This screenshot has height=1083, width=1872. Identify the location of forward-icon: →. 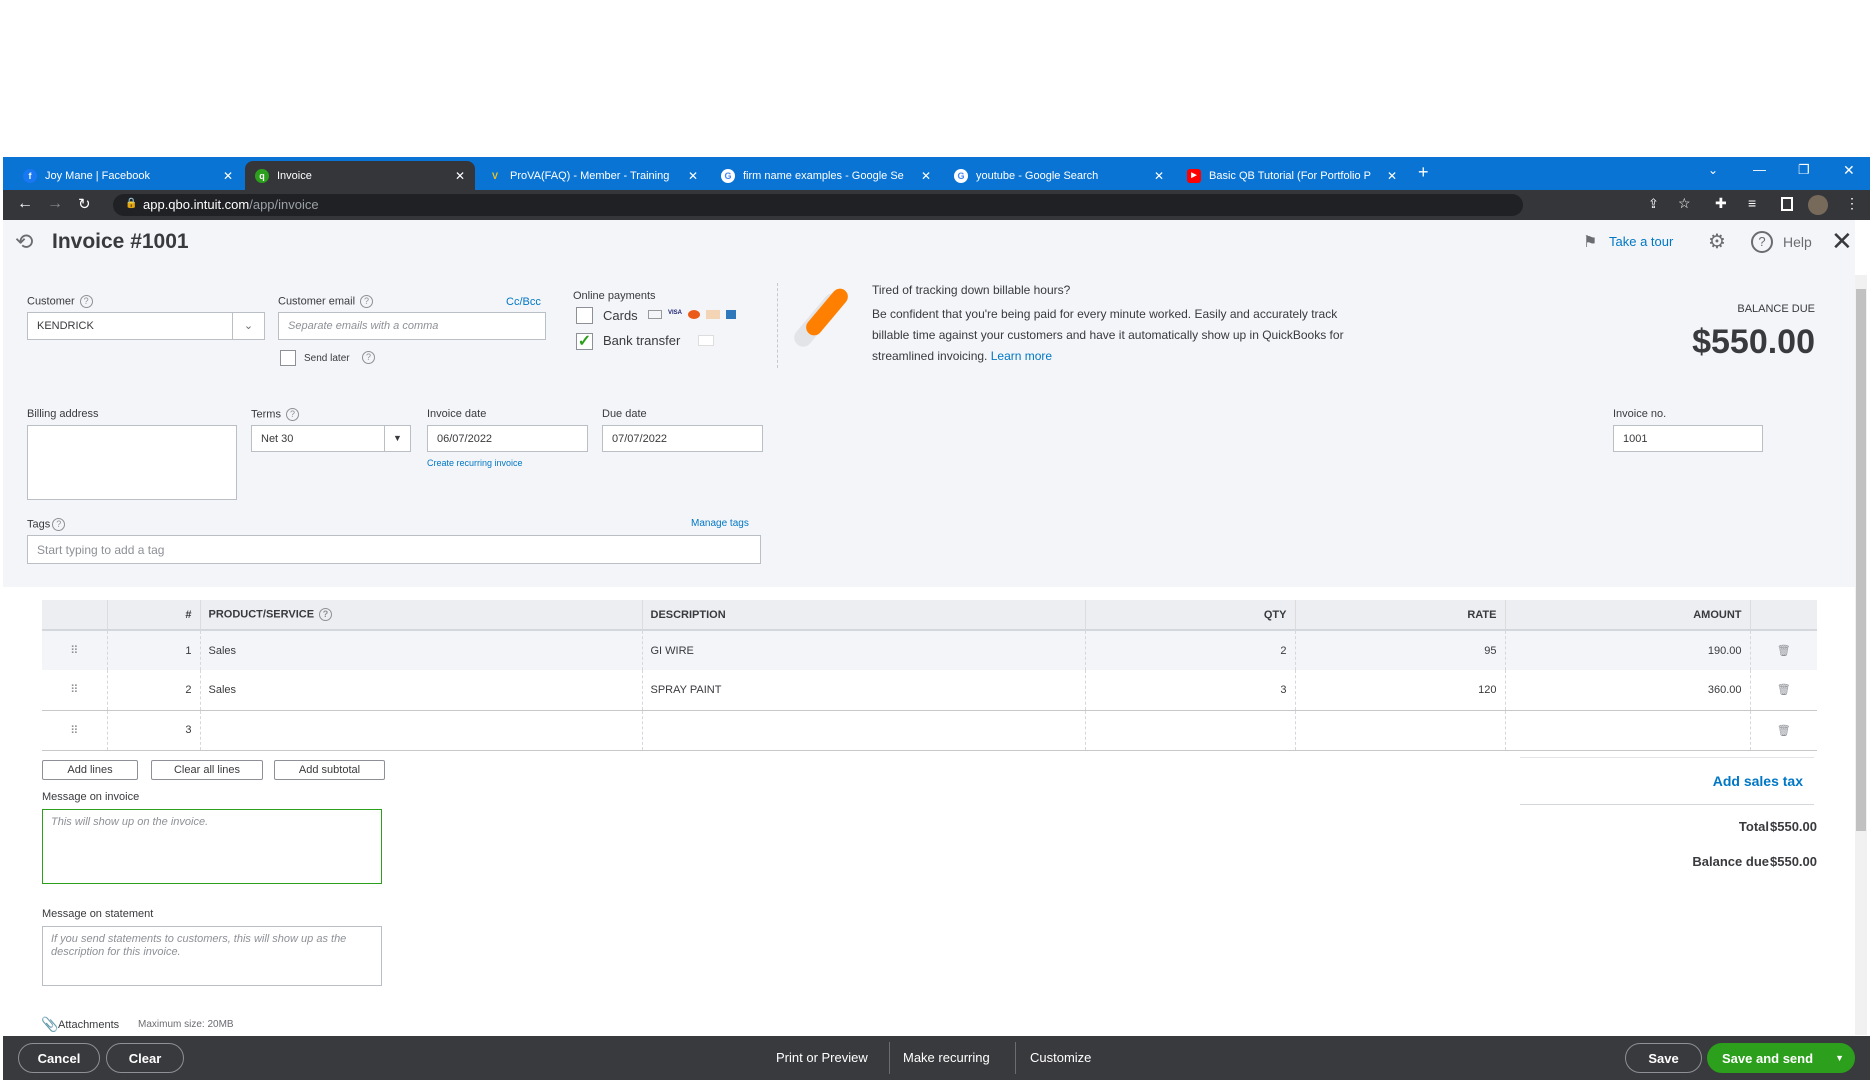
(55, 204).